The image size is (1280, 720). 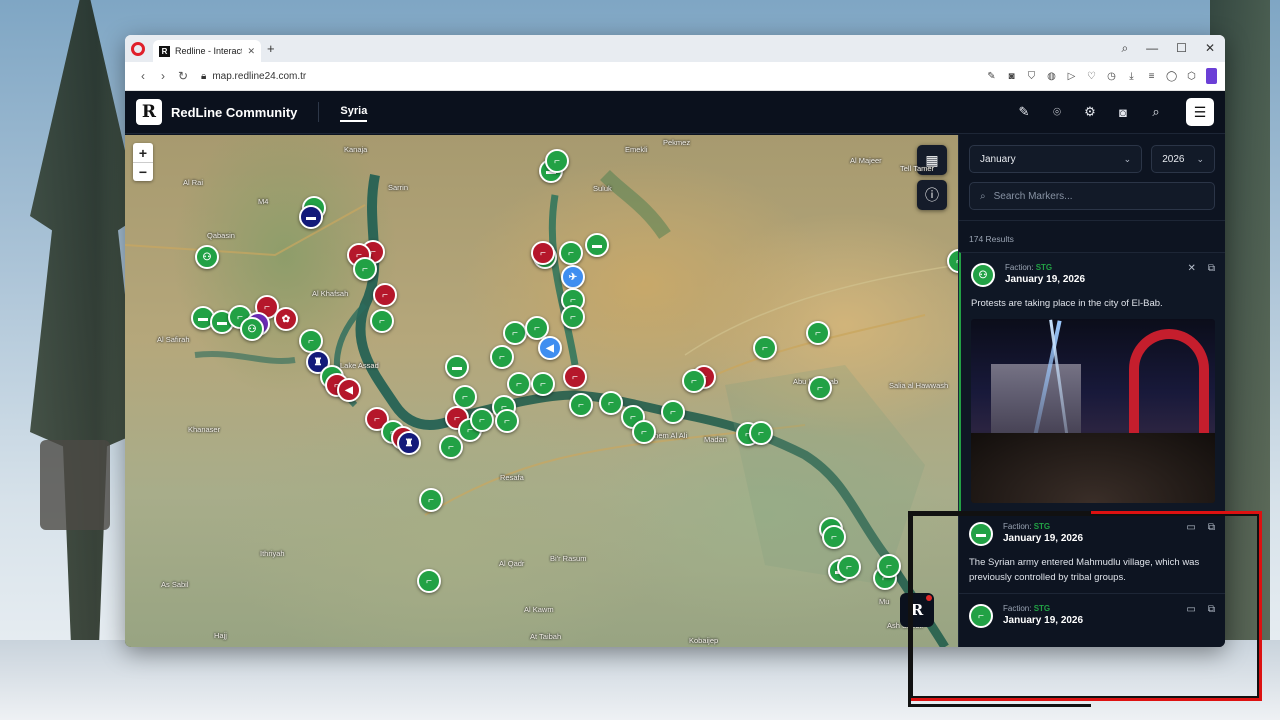 I want to click on place-label: Pekmez, so click(x=677, y=142).